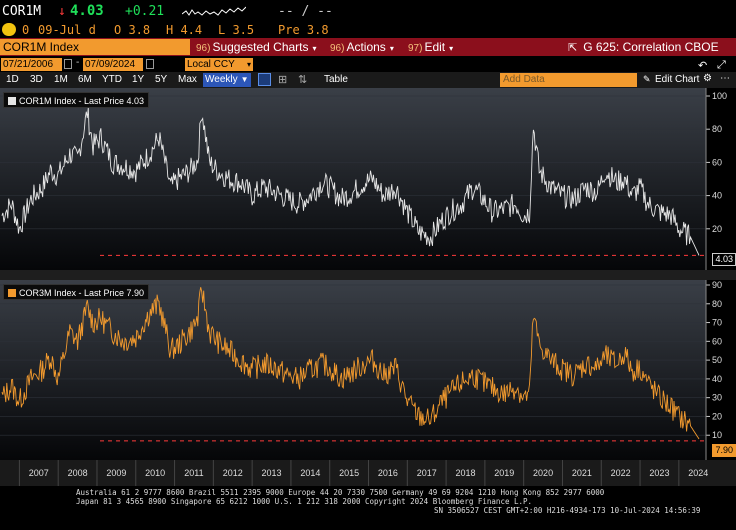  Describe the element at coordinates (721, 65) in the screenshot. I see `expand-icon: ⤢` at that location.